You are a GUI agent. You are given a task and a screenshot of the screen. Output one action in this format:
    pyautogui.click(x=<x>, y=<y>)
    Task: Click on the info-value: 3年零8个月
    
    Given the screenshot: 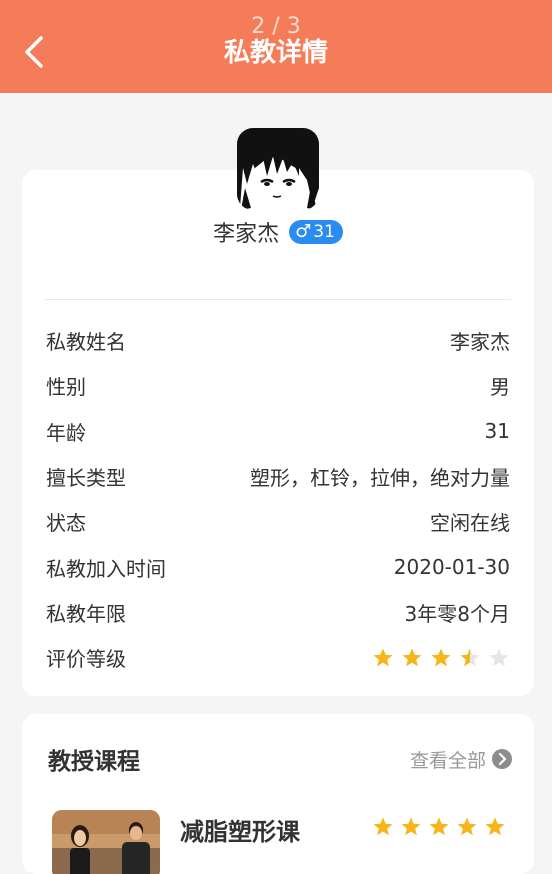 What is the action you would take?
    pyautogui.click(x=457, y=613)
    